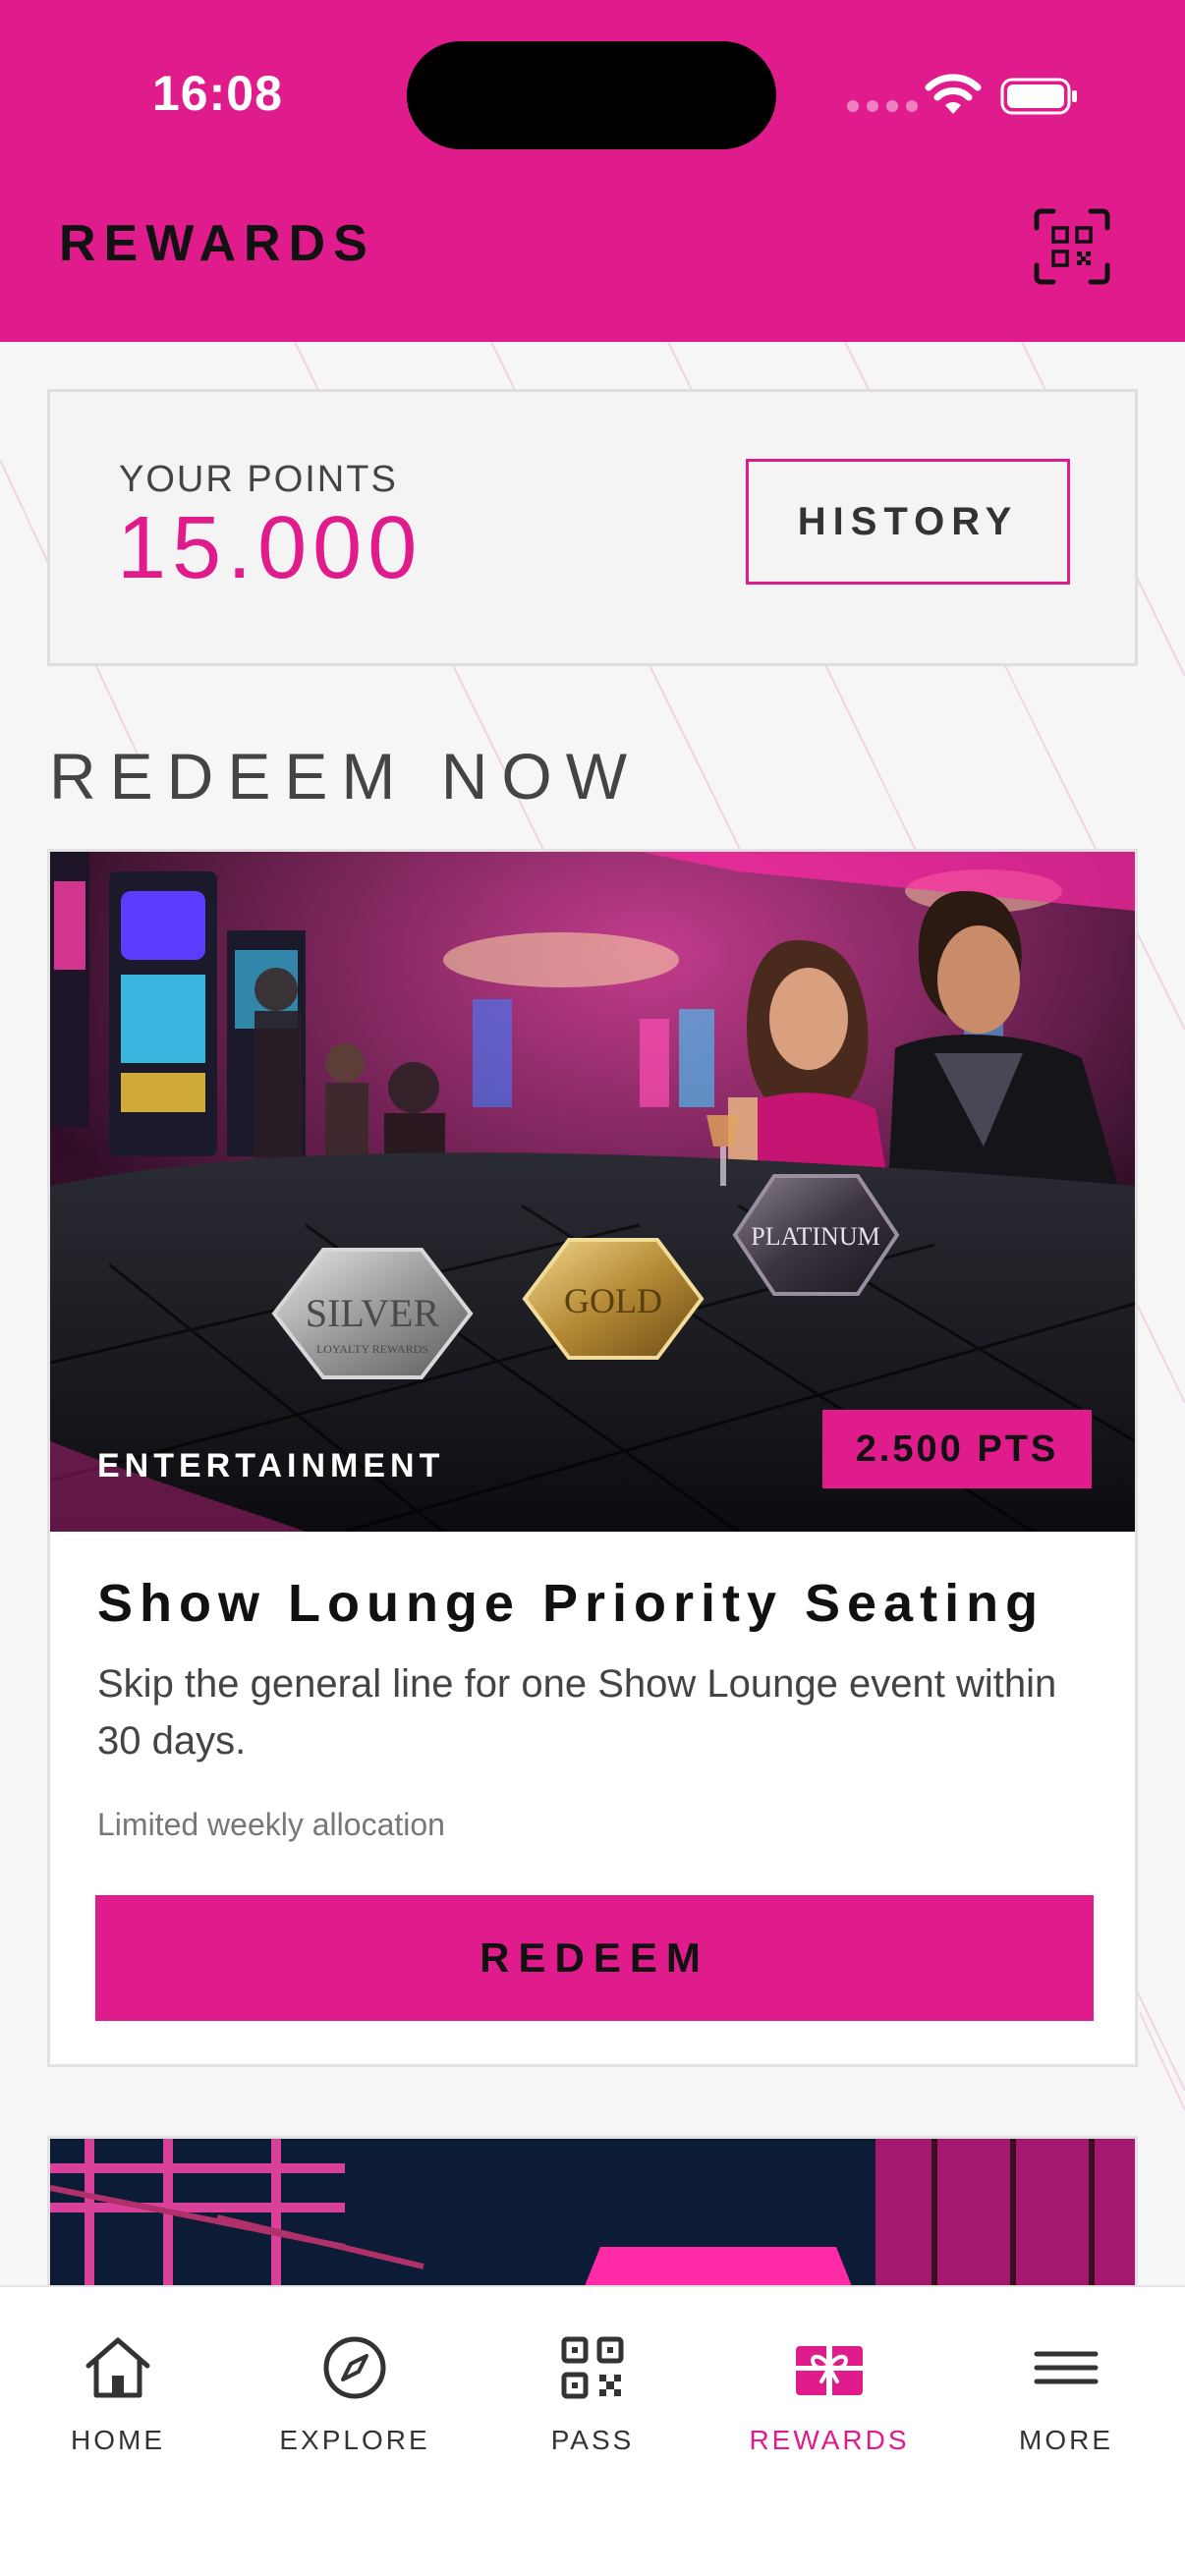  What do you see at coordinates (592, 2409) in the screenshot?
I see `nav-pass: PASS` at bounding box center [592, 2409].